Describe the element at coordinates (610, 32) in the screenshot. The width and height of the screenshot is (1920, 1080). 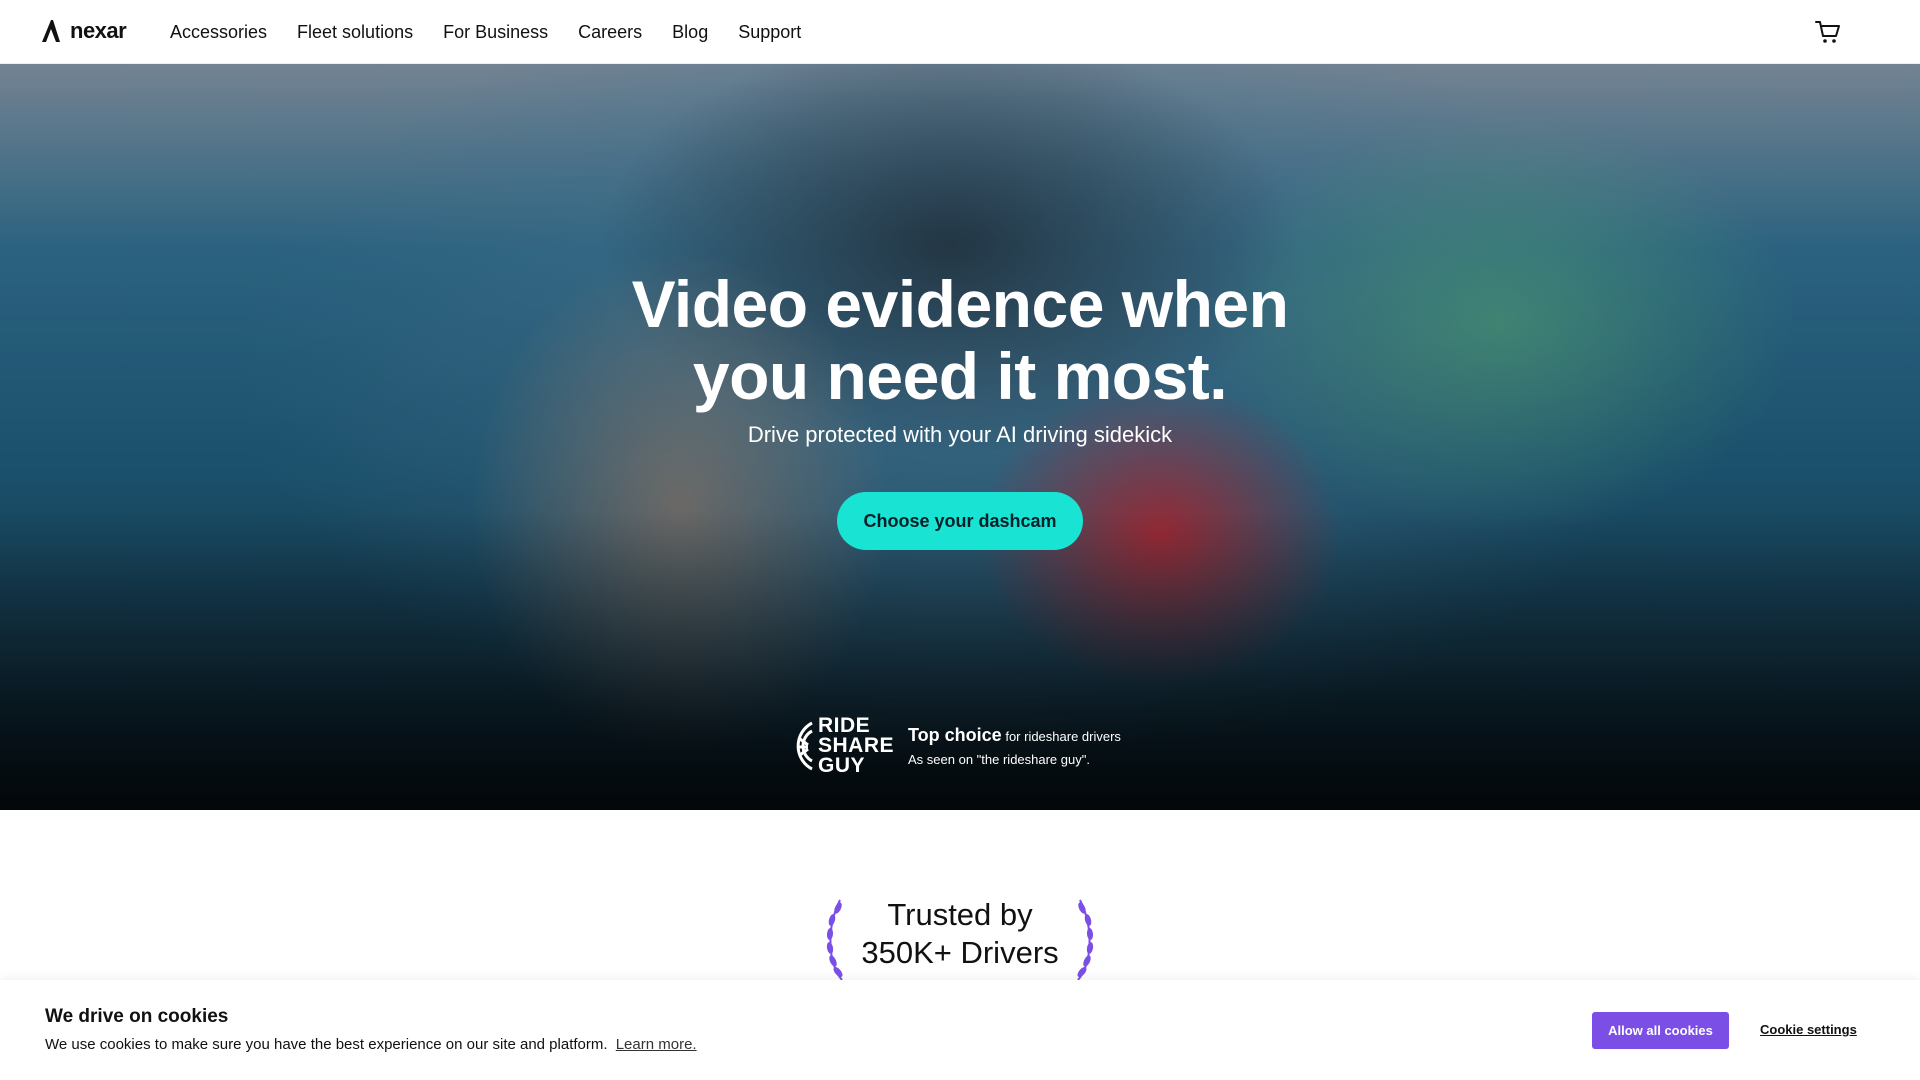
I see `nav-careers: Careers` at that location.